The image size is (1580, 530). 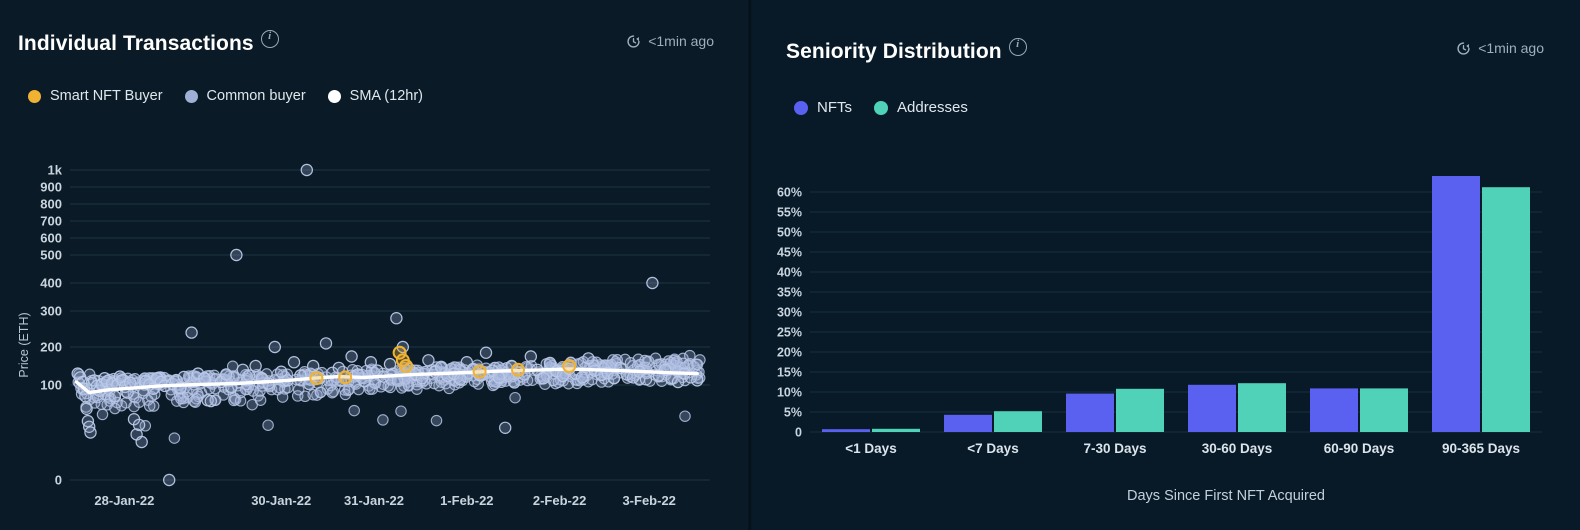 What do you see at coordinates (51, 238) in the screenshot?
I see `y-axis-tick-label: 600` at bounding box center [51, 238].